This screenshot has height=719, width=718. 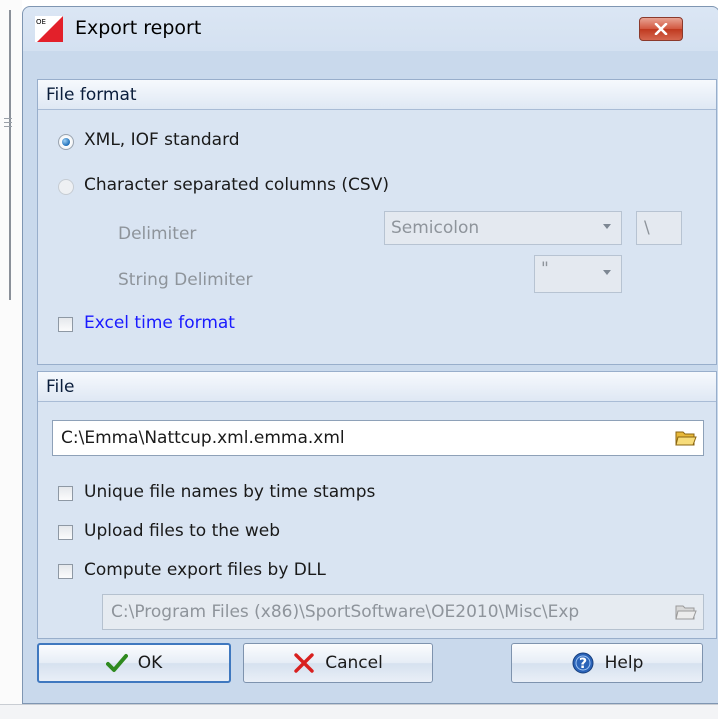 I want to click on excel-time-checkbox, so click(x=65, y=324).